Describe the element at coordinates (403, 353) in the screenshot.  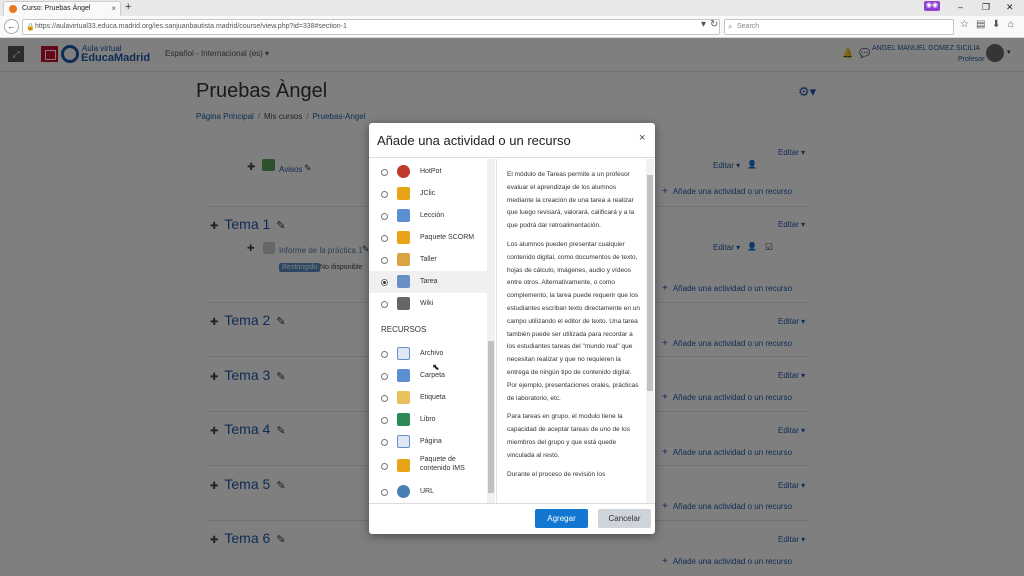
I see `file-icon` at that location.